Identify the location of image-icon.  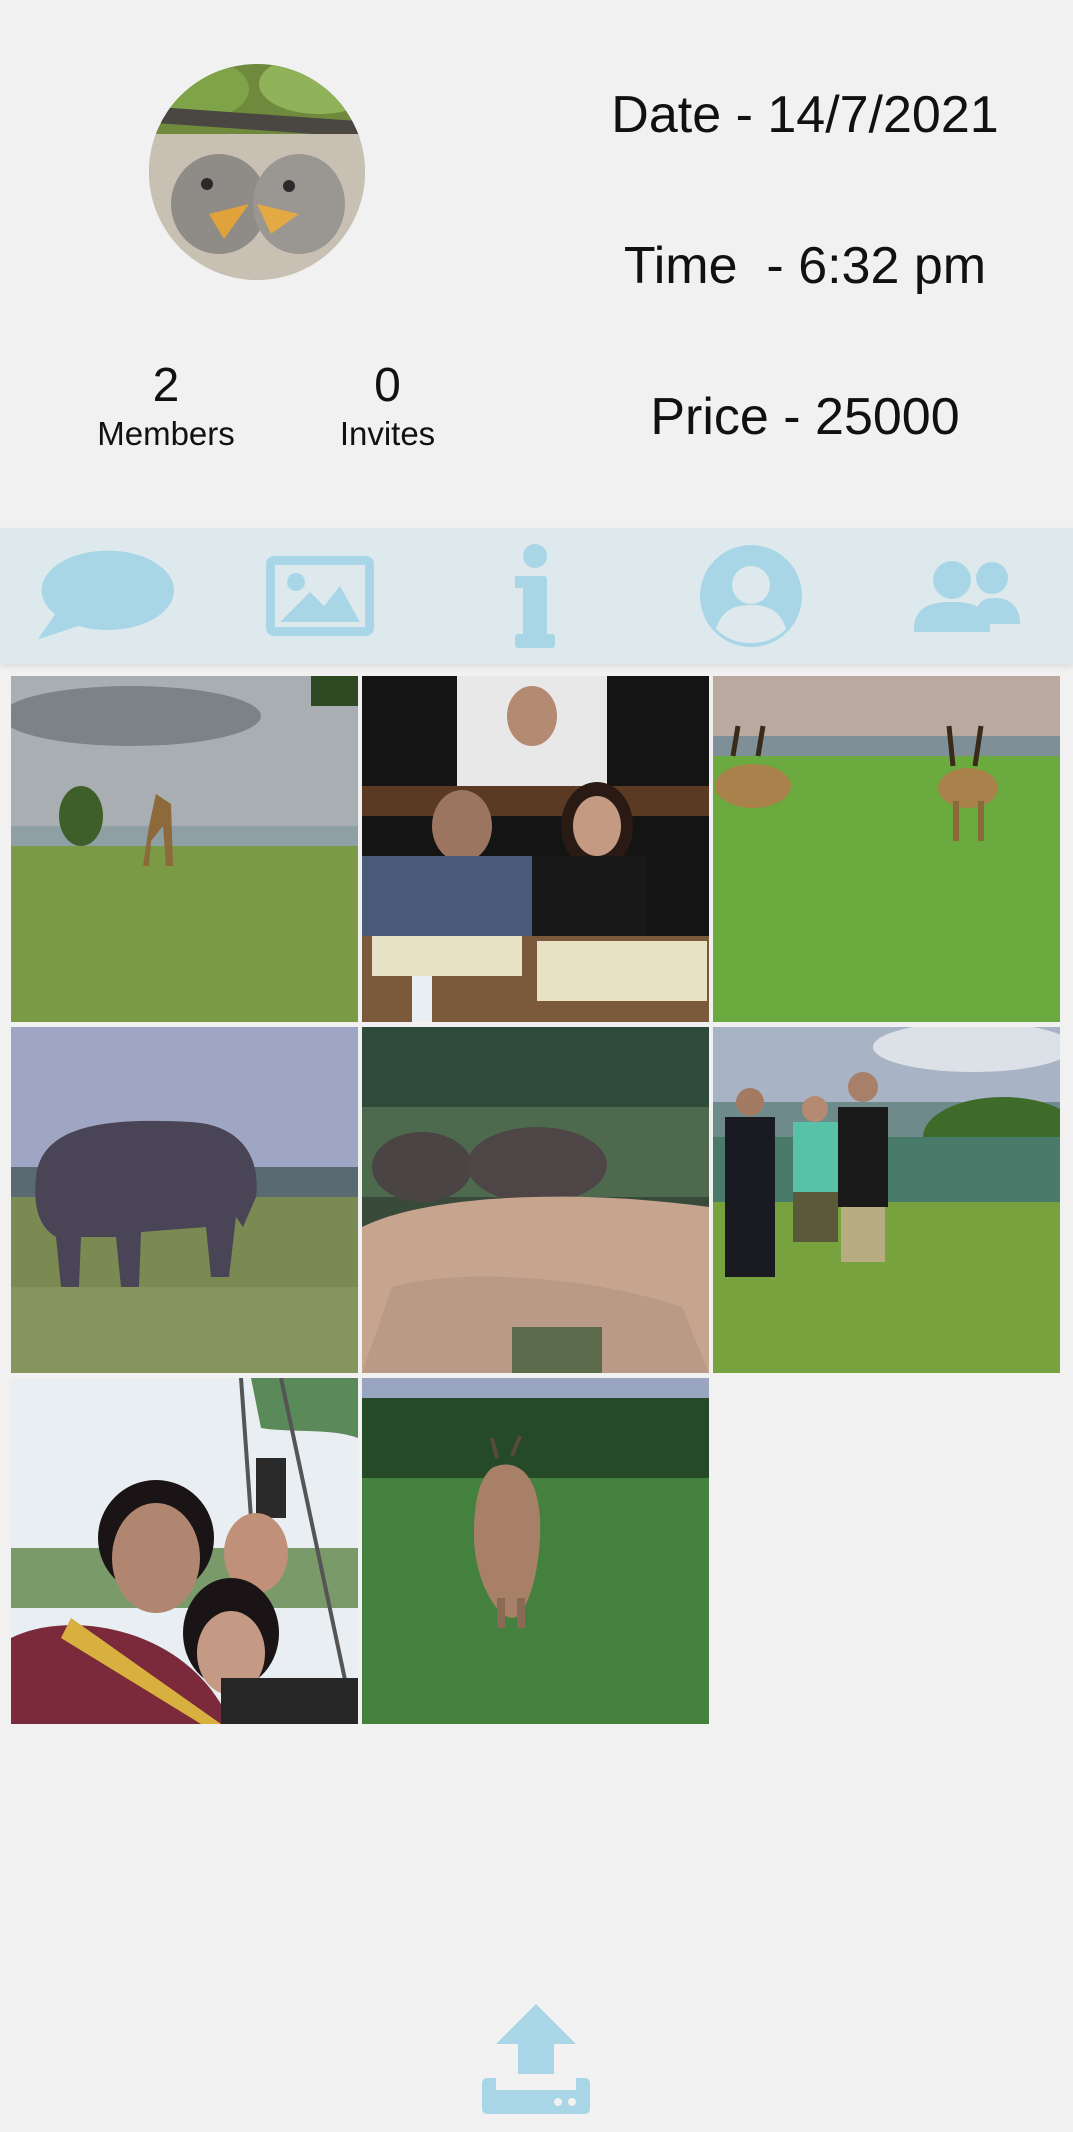
(320, 596).